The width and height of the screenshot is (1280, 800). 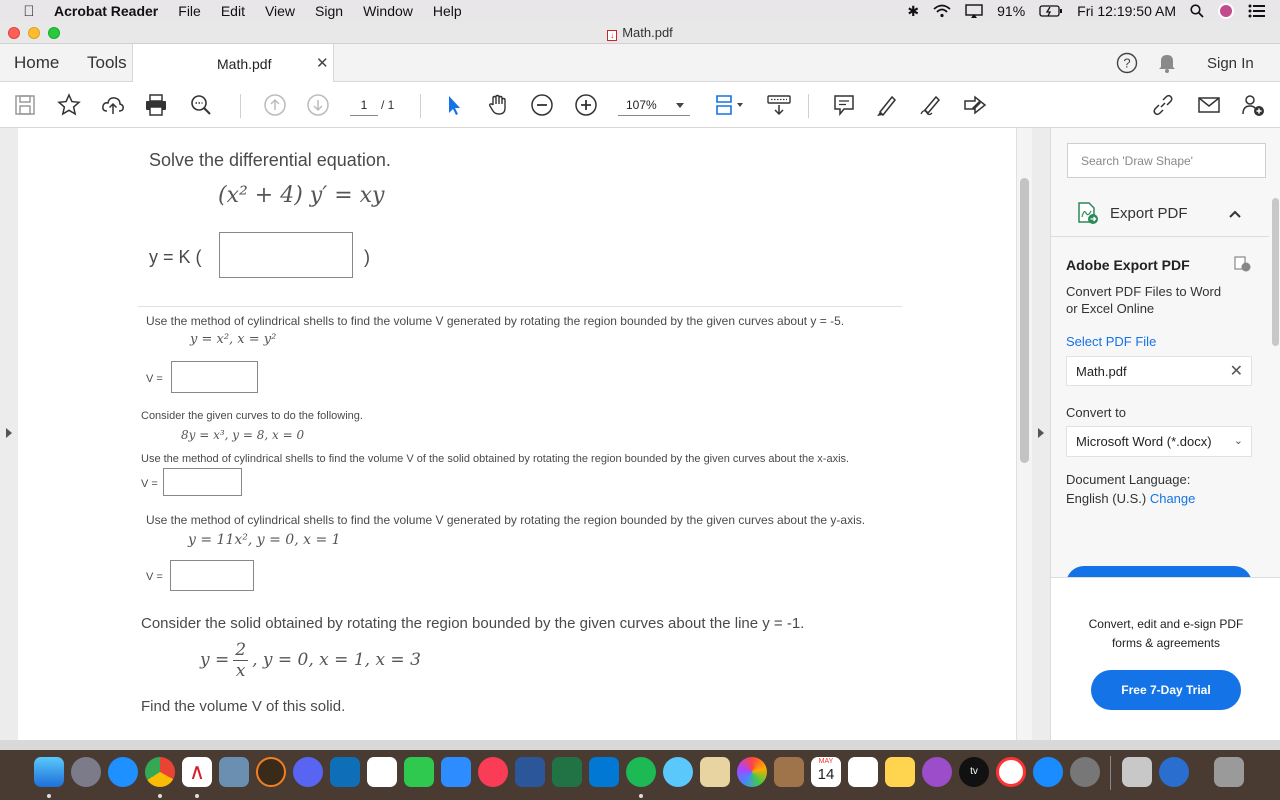 What do you see at coordinates (447, 11) in the screenshot?
I see `menu-help: Help` at bounding box center [447, 11].